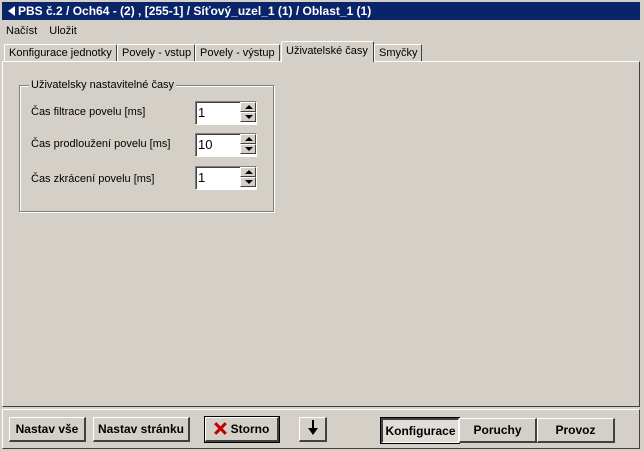 This screenshot has width=644, height=451. I want to click on extend-time-down-button, so click(248, 149).